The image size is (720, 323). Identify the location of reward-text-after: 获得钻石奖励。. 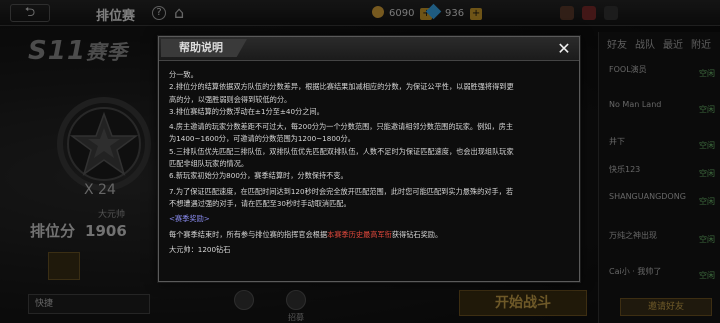
(417, 234).